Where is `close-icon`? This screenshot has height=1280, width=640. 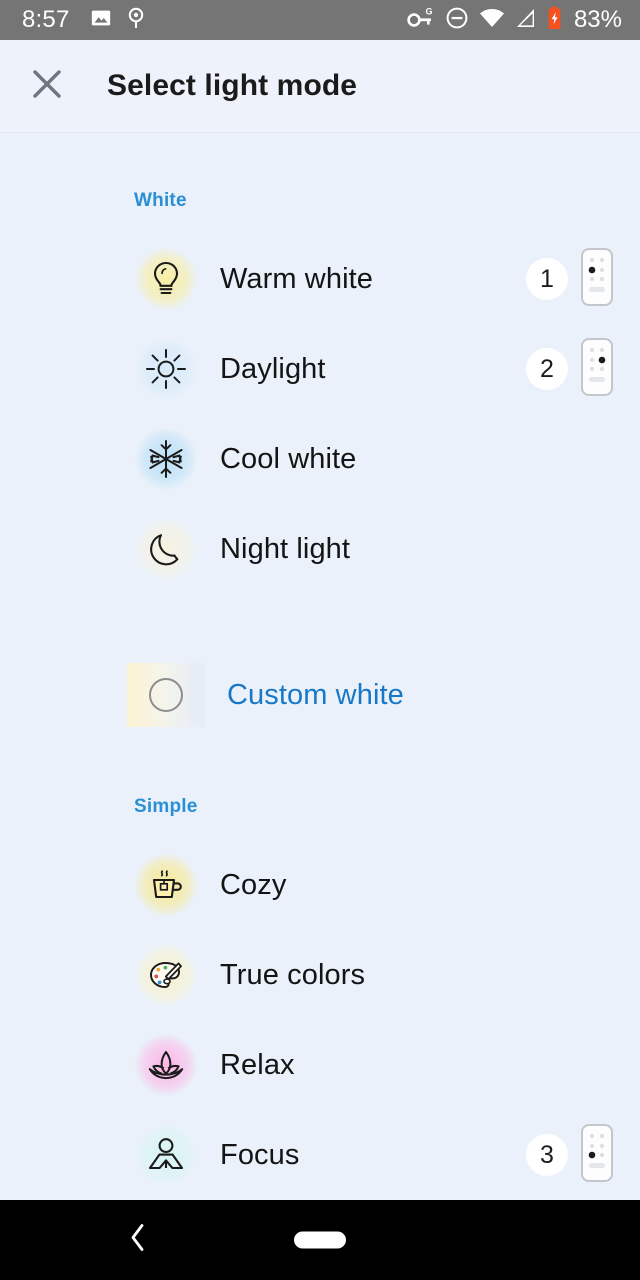
close-icon is located at coordinates (47, 86).